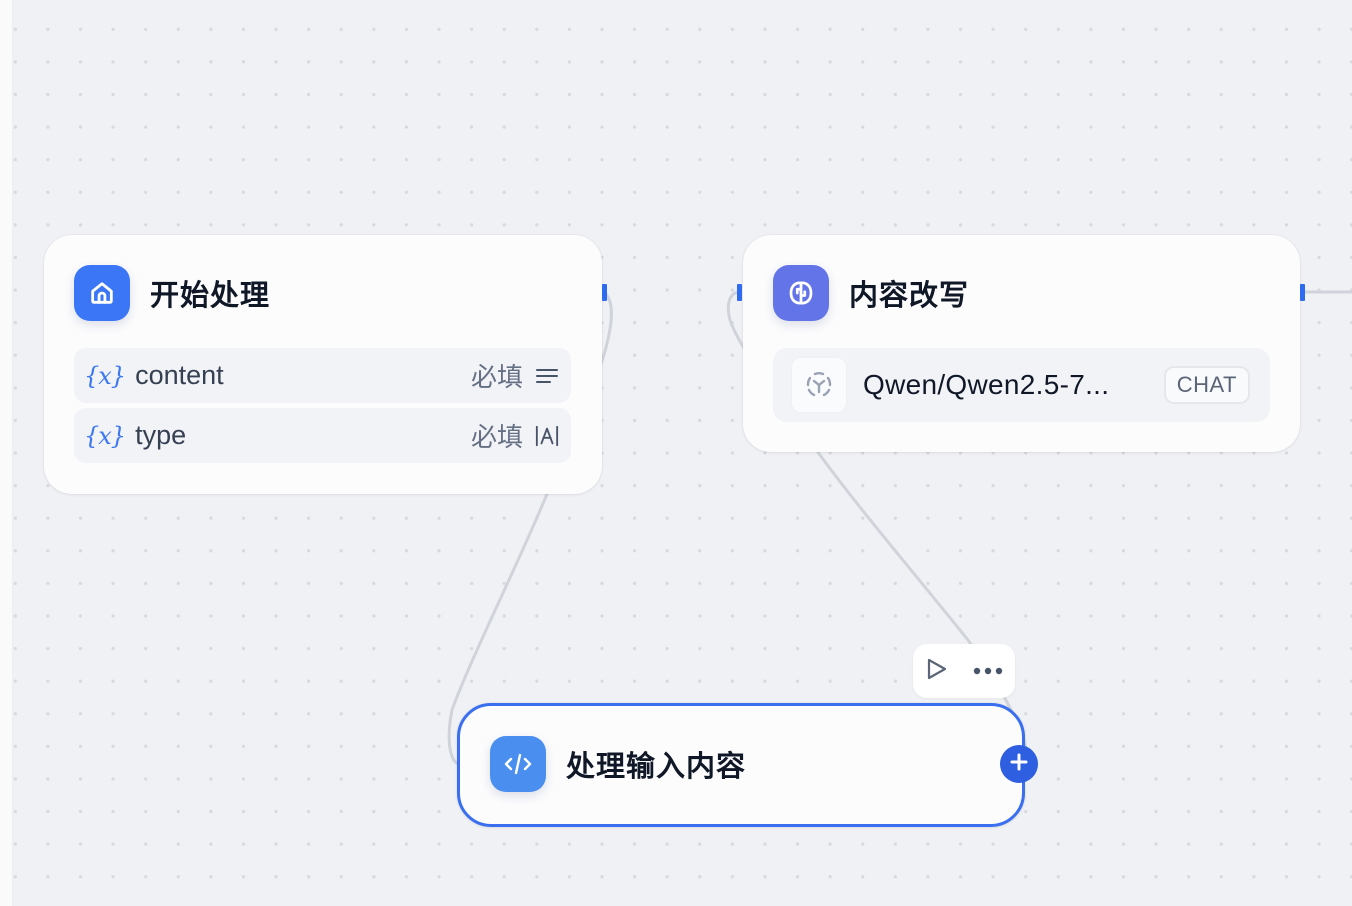 This screenshot has width=1352, height=906. What do you see at coordinates (210, 296) in the screenshot?
I see `node-title: 开始处理` at bounding box center [210, 296].